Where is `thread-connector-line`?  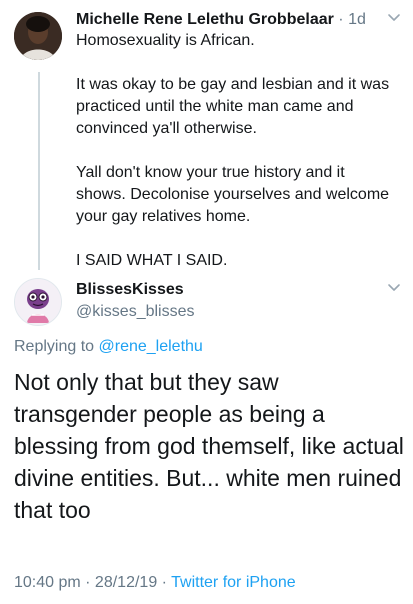
thread-connector-line is located at coordinates (39, 171).